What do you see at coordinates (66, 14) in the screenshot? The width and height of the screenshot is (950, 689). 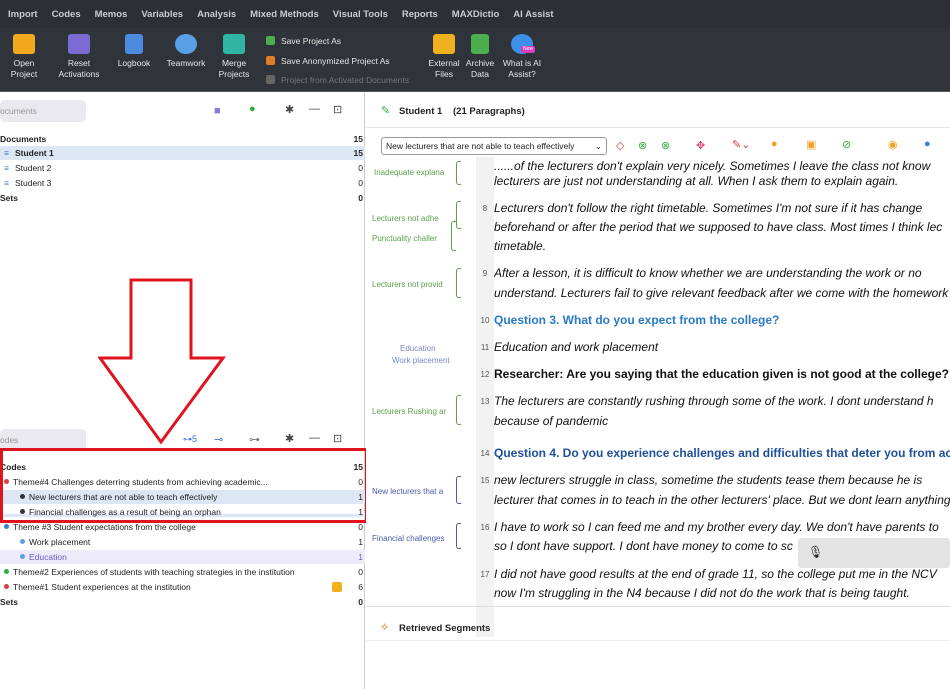 I see `menu-codes: Codes` at bounding box center [66, 14].